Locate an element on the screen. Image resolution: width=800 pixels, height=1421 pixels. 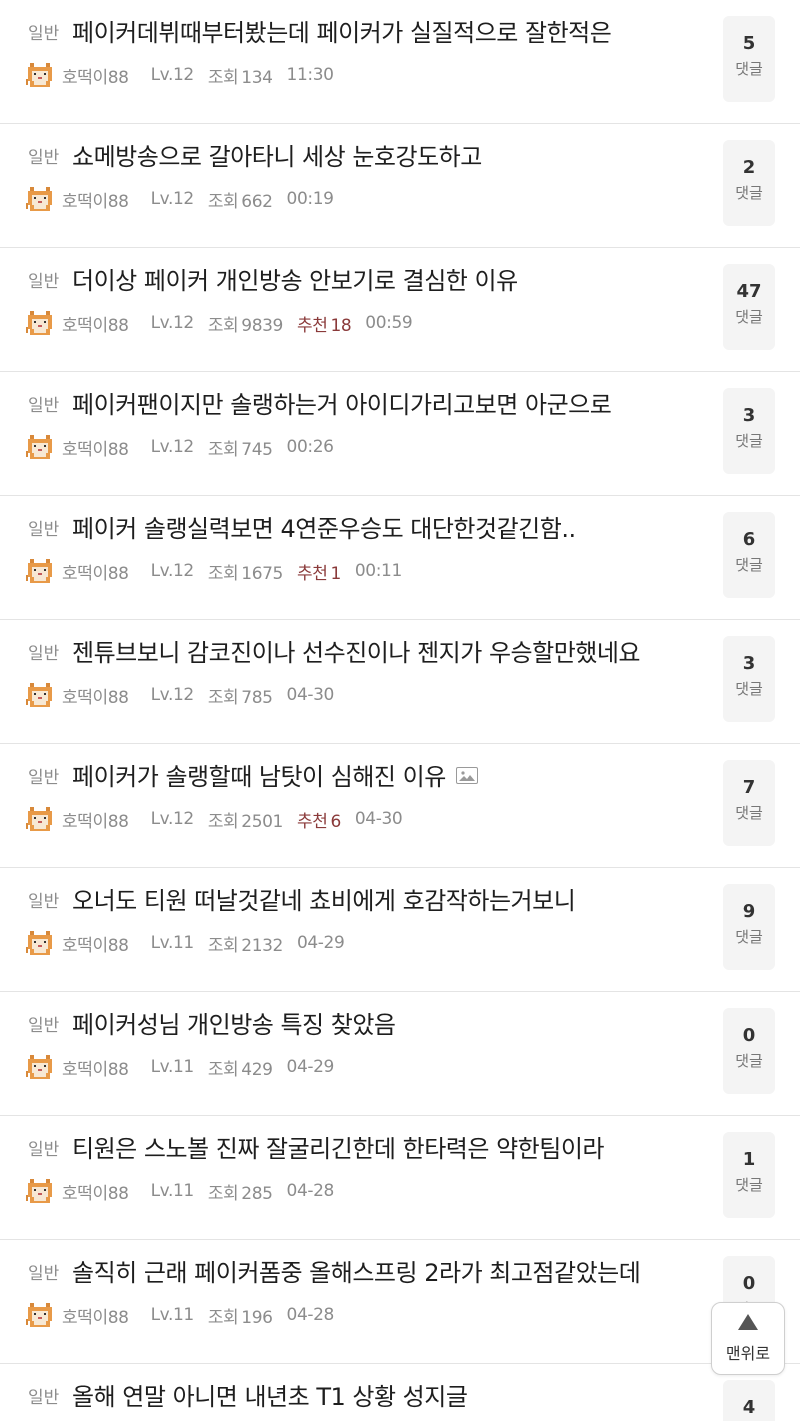
comment-count-button: 7 댓글 is located at coordinates (749, 803).